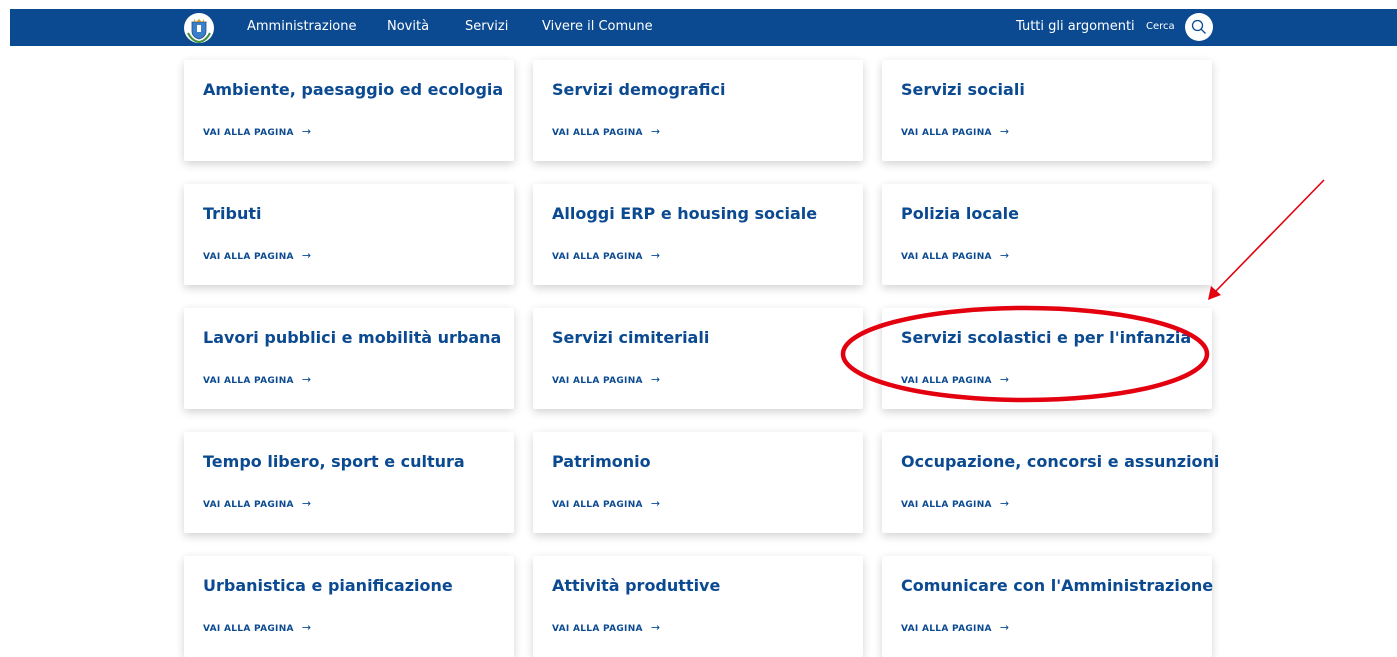 The image size is (1397, 657). What do you see at coordinates (684, 214) in the screenshot?
I see `card-title: Alloggi ERP e housing sociale` at bounding box center [684, 214].